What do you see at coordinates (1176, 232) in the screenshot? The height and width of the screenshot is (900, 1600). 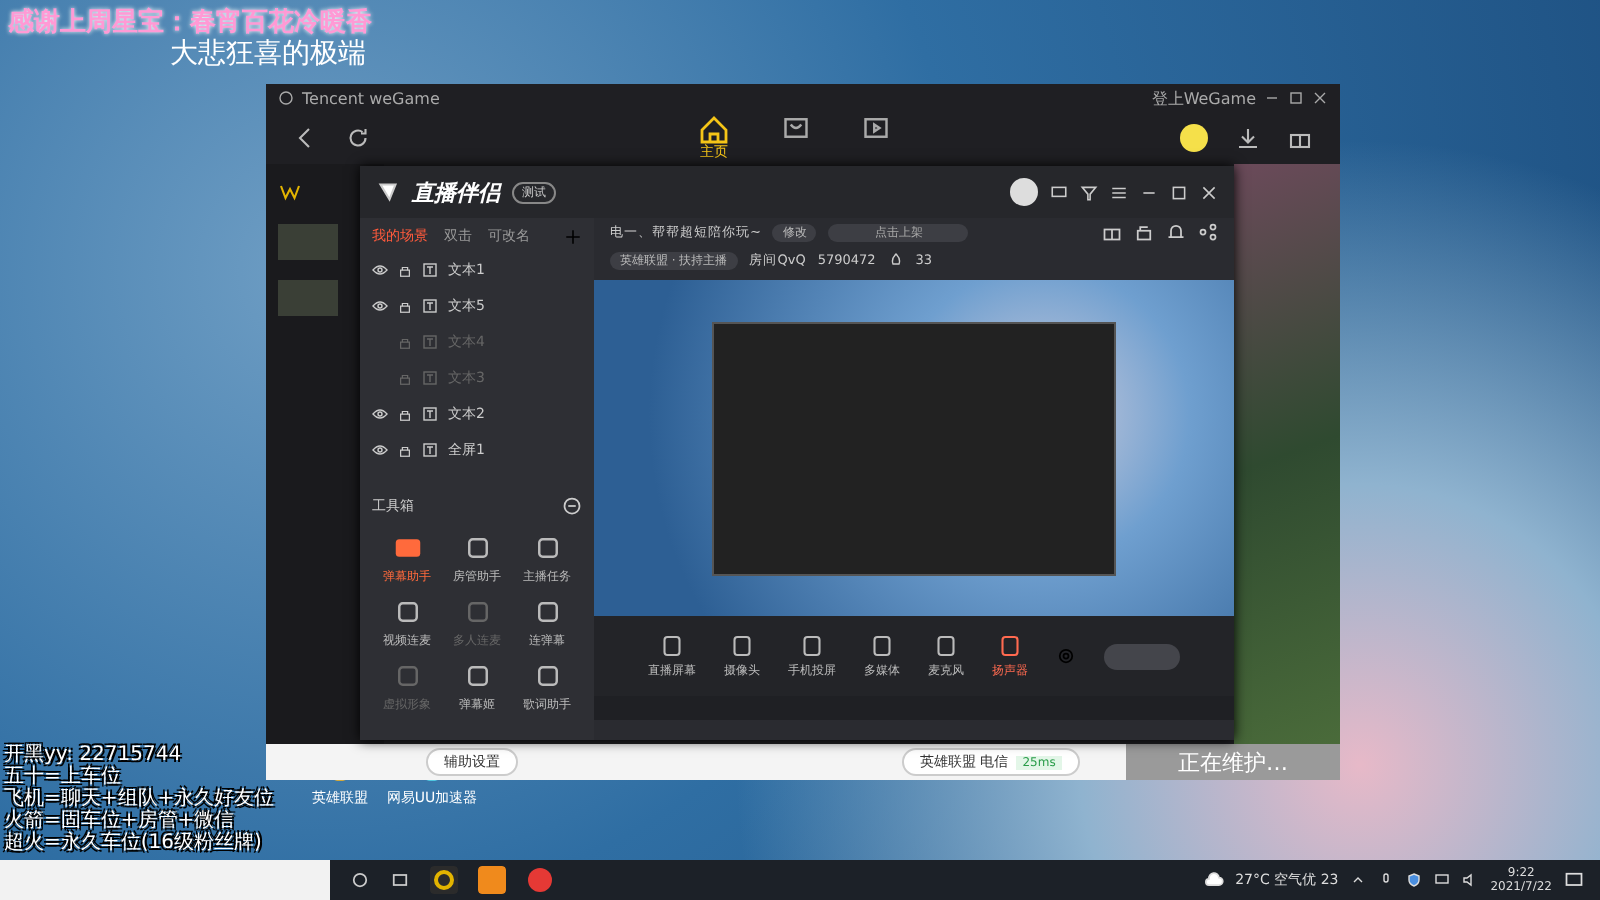 I see `bell-icon` at bounding box center [1176, 232].